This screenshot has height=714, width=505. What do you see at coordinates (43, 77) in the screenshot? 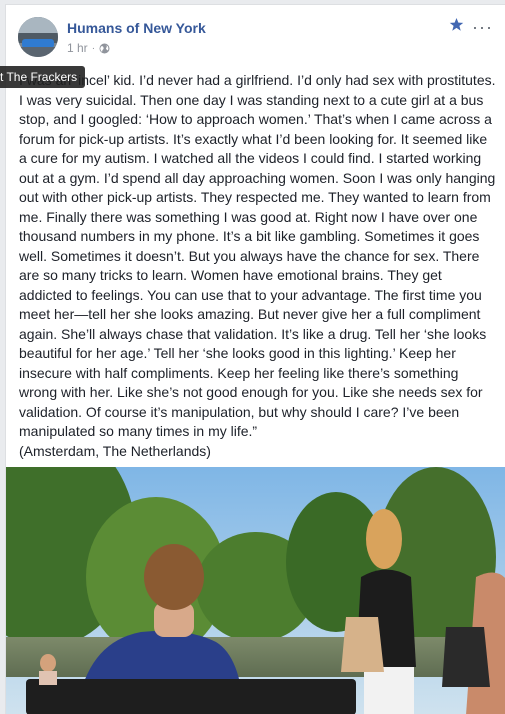
I see `tooltip: t The Frackers` at bounding box center [43, 77].